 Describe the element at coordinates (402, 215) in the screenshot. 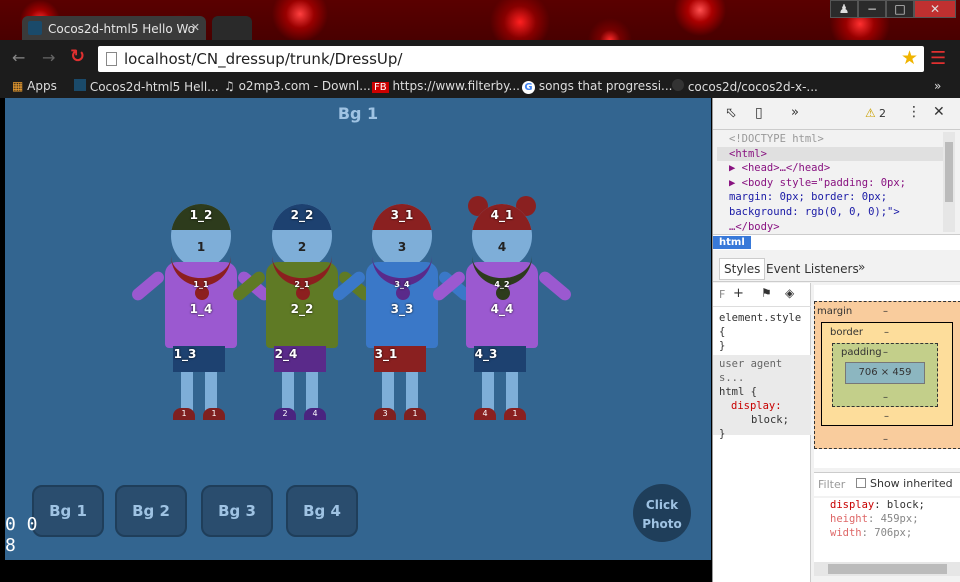

I see `hat-label: 3_1` at that location.